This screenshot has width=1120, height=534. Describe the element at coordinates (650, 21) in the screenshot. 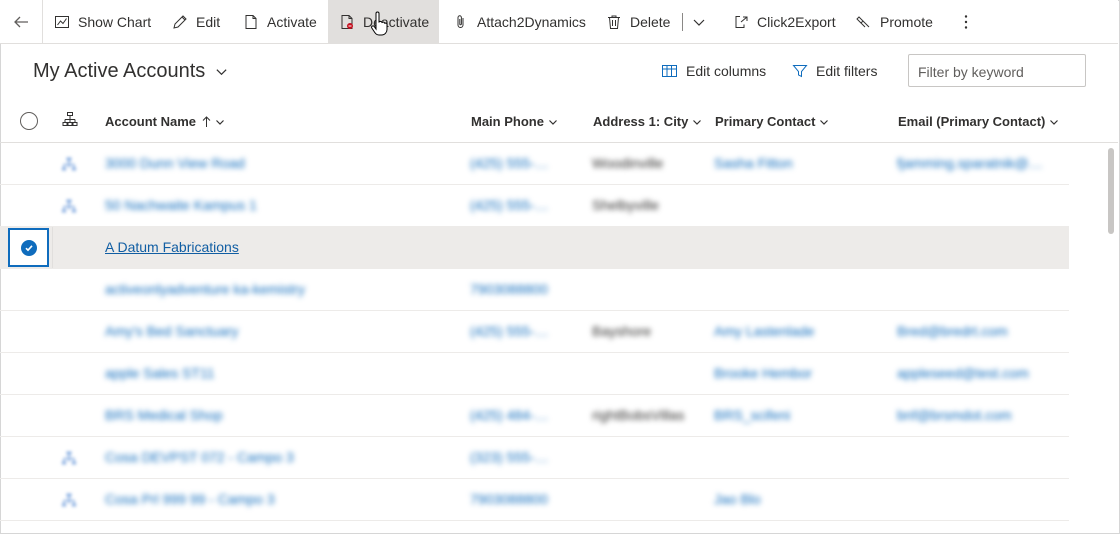

I see `delete-label: Delete` at that location.